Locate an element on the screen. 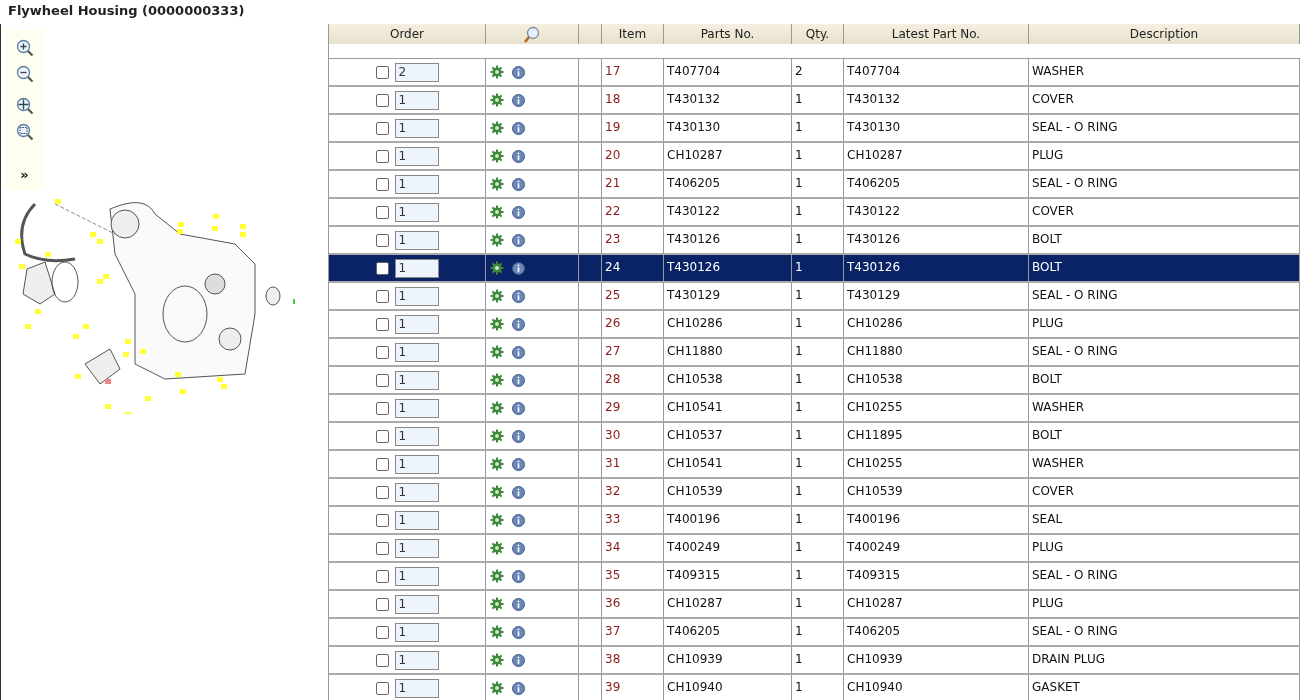 The width and height of the screenshot is (1300, 700). table-row: 1 32 CH10539 1 CH10539 COVER is located at coordinates (814, 493).